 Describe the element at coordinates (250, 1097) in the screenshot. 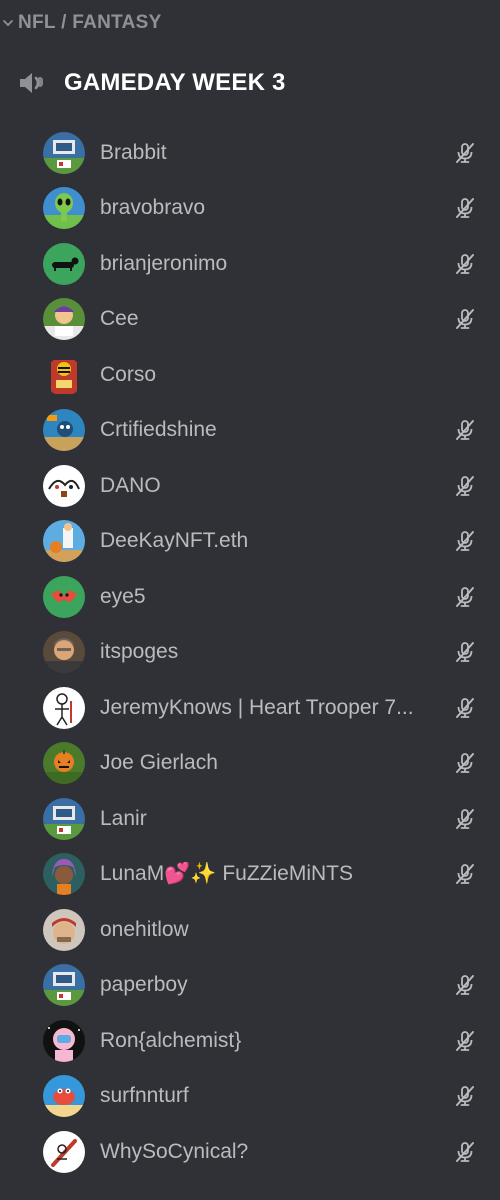

I see `voice-user-row: surfnnturf` at that location.